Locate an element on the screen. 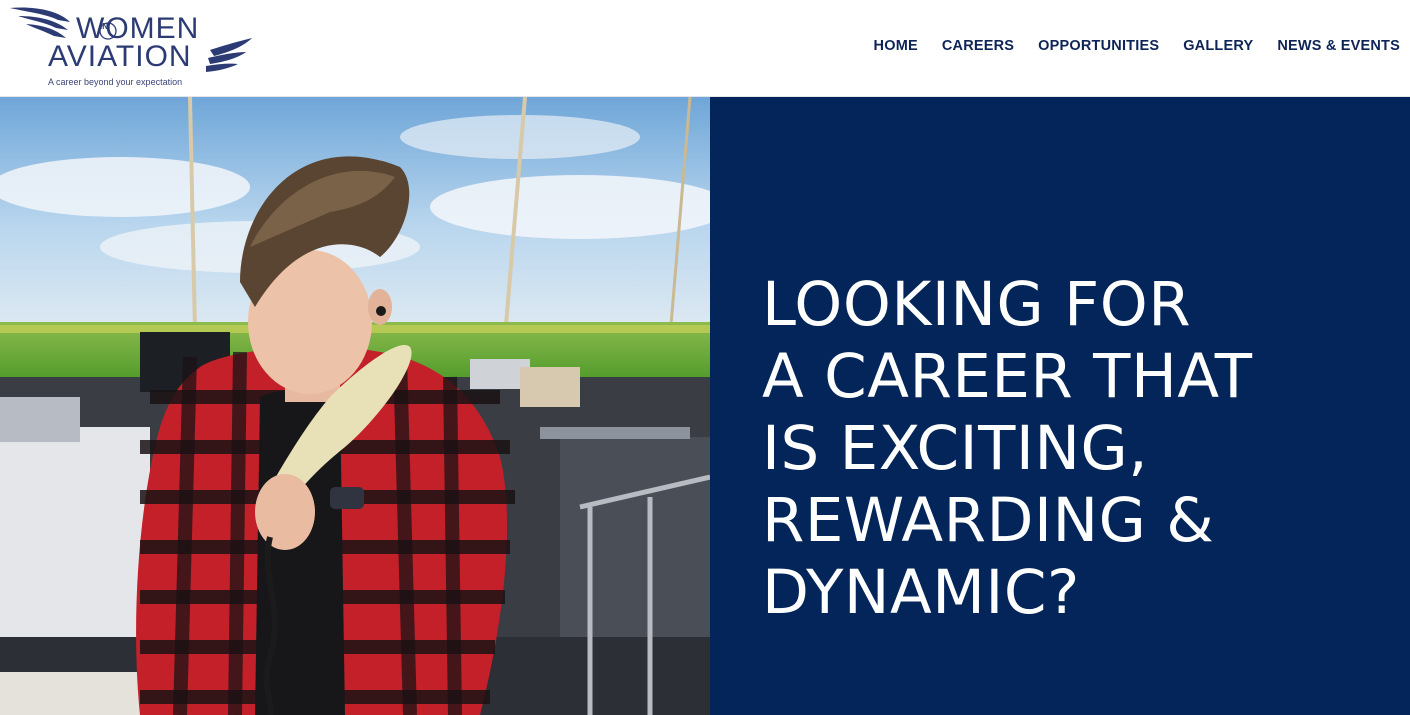 This screenshot has height=715, width=1410. nav-careers: CAREERS is located at coordinates (978, 46).